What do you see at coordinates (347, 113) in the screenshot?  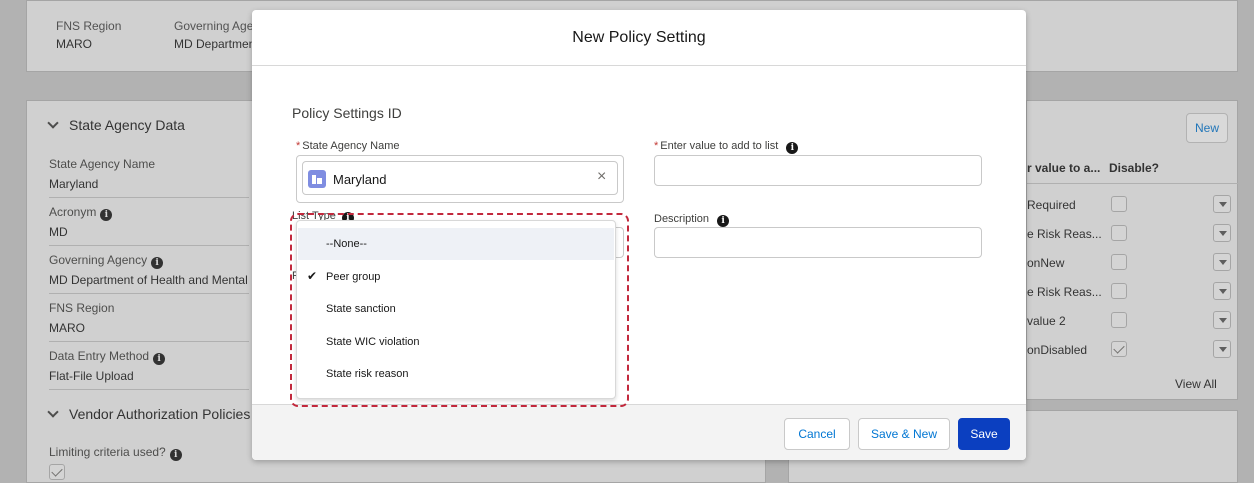 I see `section-title-policy-settings: Policy Settings ID` at bounding box center [347, 113].